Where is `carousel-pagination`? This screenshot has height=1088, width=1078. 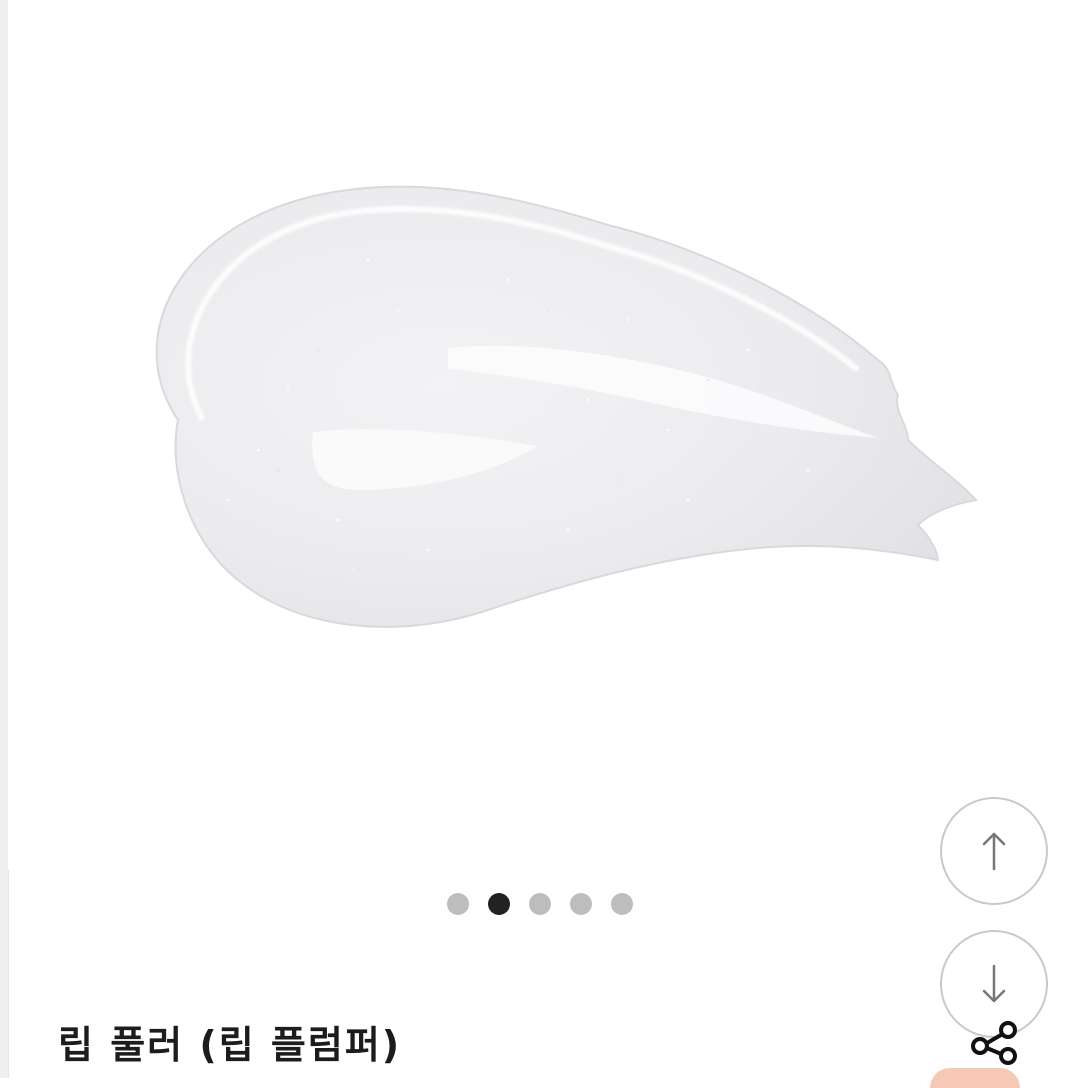
carousel-pagination is located at coordinates (540, 904).